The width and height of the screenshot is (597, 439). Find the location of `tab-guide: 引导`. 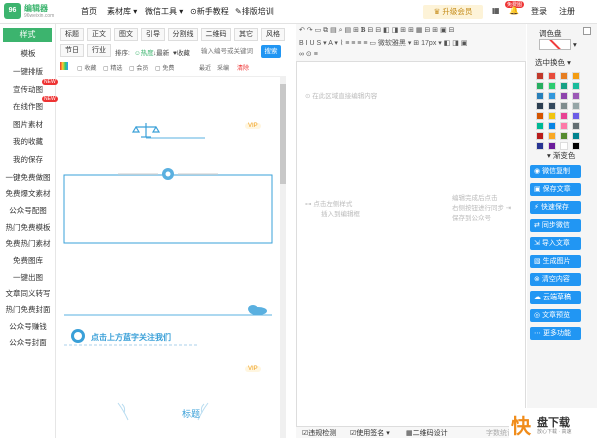

tab-guide: 引导 is located at coordinates (153, 34).